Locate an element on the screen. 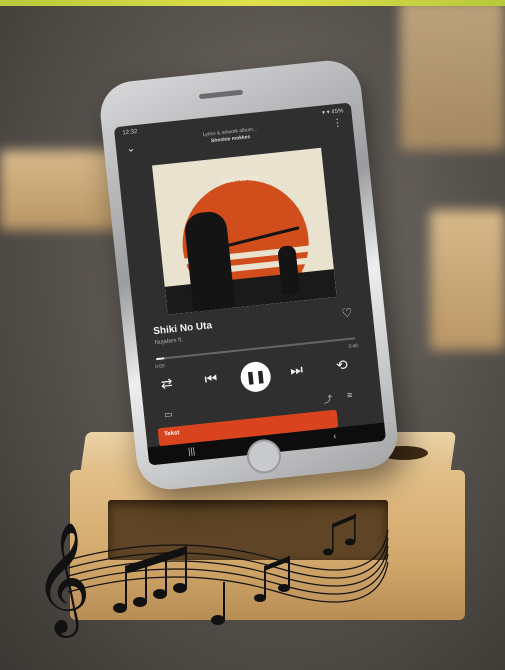  status-time: 12:32 is located at coordinates (130, 132).